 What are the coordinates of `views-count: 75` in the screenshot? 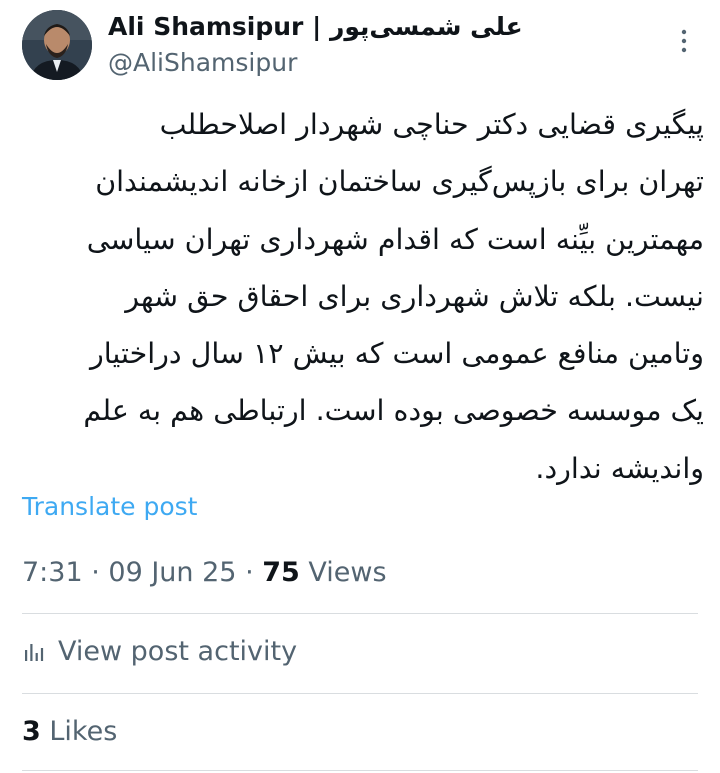 It's located at (281, 572).